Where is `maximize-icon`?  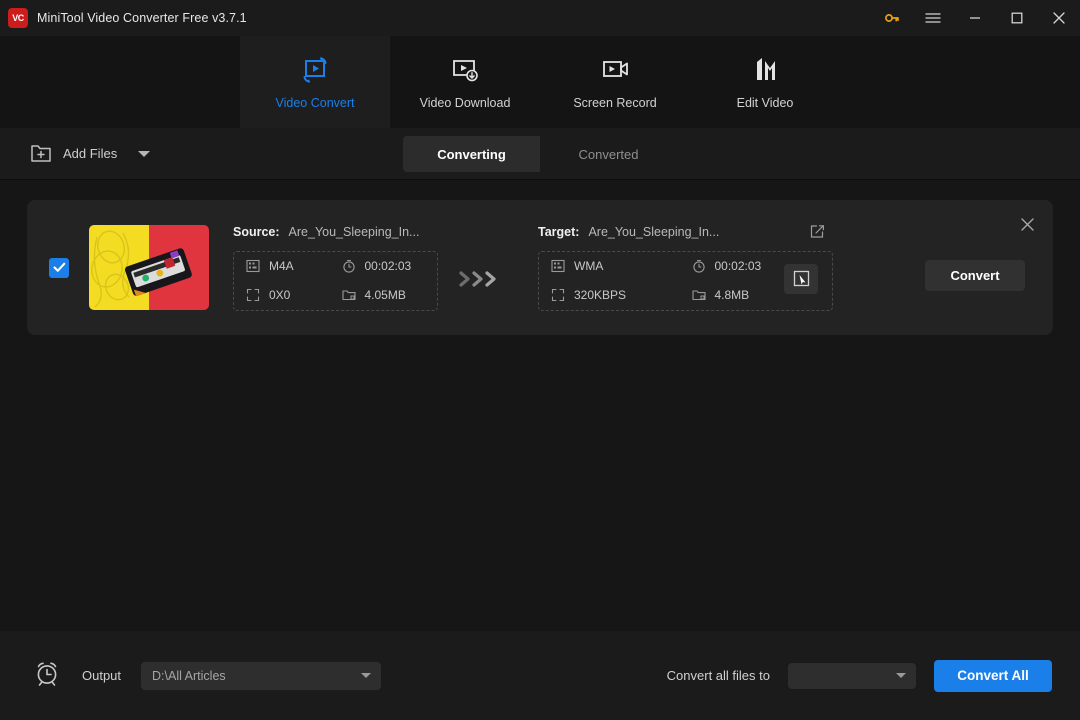 maximize-icon is located at coordinates (1017, 18).